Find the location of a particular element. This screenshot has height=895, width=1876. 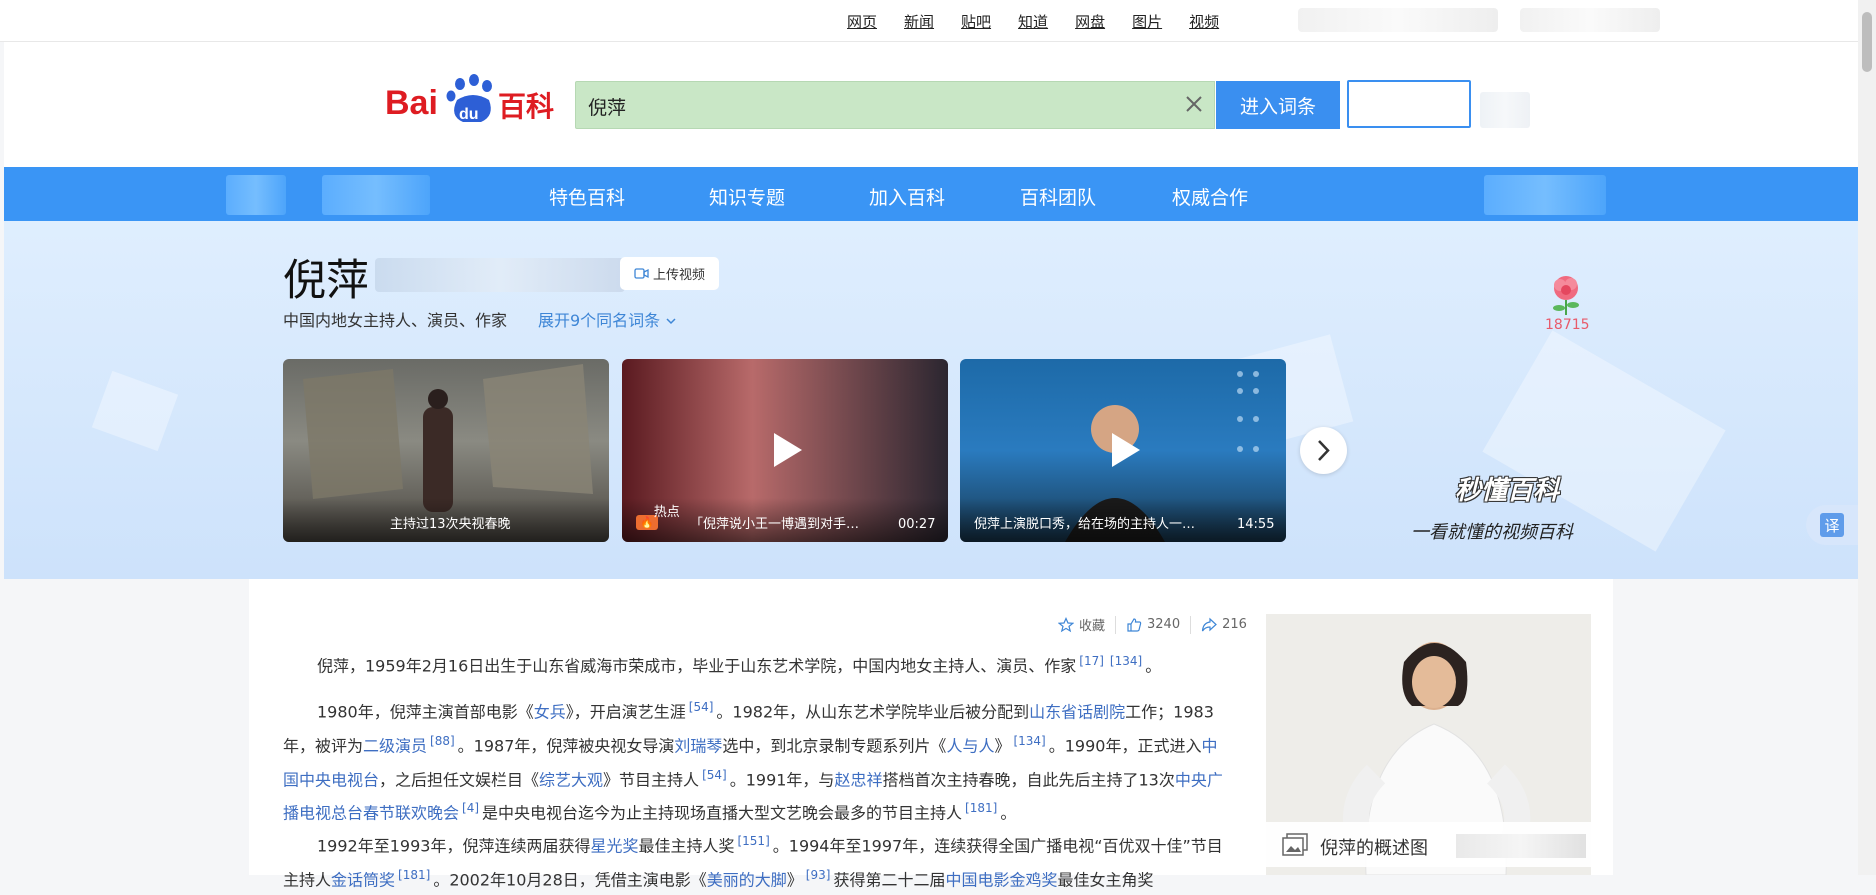

entry-link: 星光奖 is located at coordinates (614, 845).